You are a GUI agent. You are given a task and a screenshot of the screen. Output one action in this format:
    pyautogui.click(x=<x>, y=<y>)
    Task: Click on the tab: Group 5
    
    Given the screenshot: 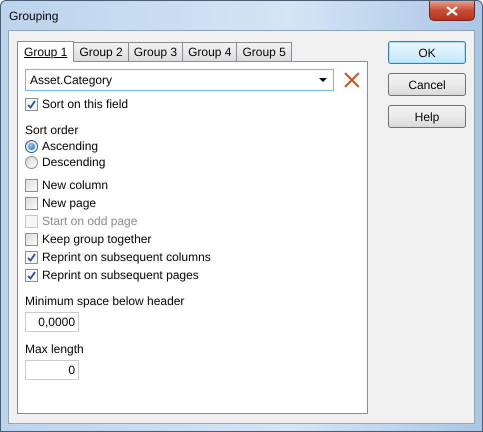 What is the action you would take?
    pyautogui.click(x=264, y=51)
    